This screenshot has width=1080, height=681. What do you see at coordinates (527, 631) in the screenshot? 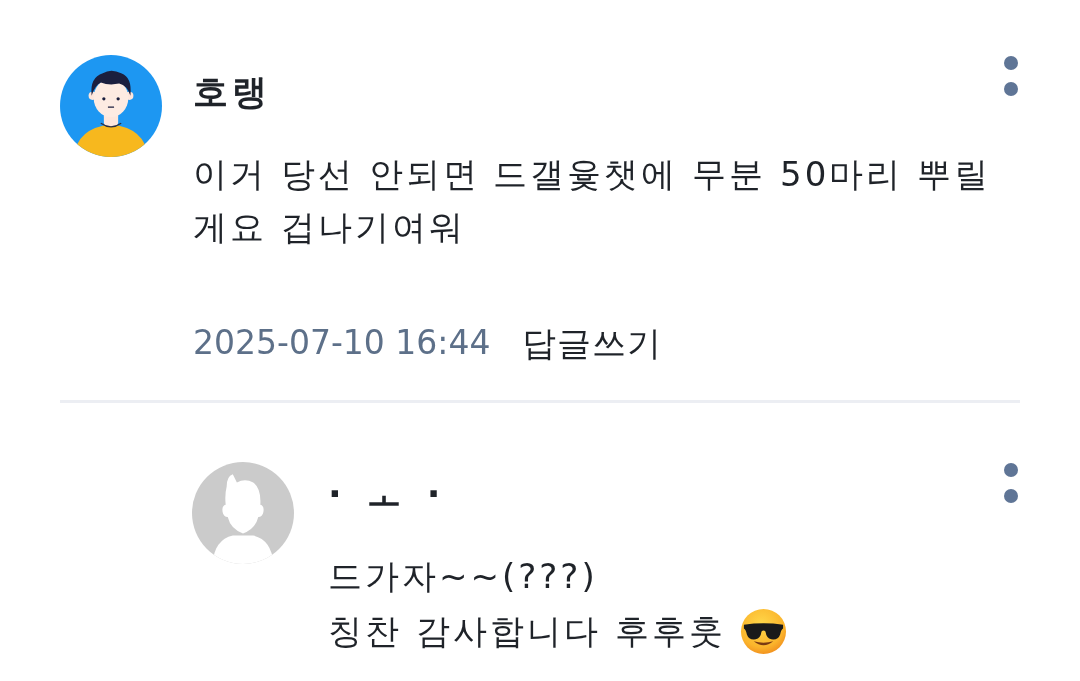
I see `reply-text: 칭찬 감사합니다 후후훗` at bounding box center [527, 631].